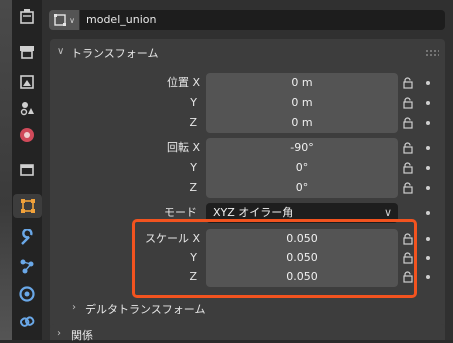  I want to click on rotation-x-field: -90°, so click(302, 148).